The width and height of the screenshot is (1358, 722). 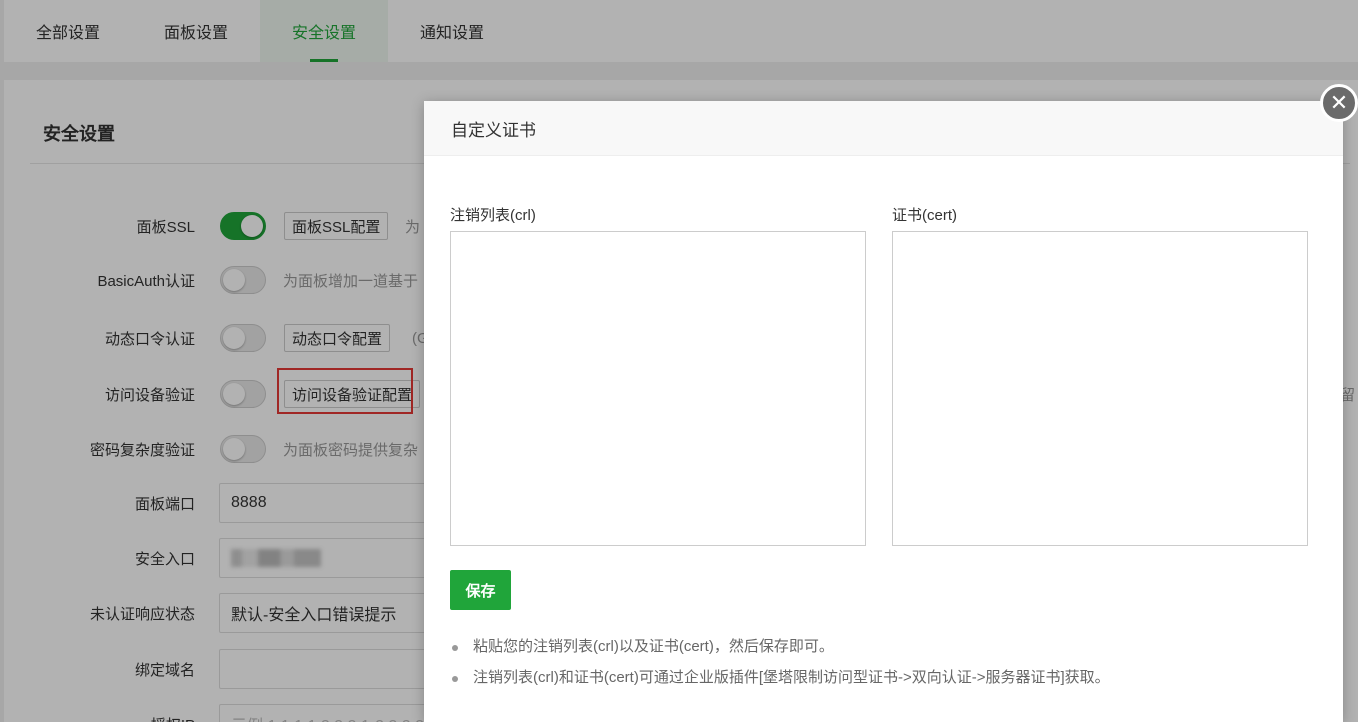 I want to click on cert-textarea, so click(x=1100, y=388).